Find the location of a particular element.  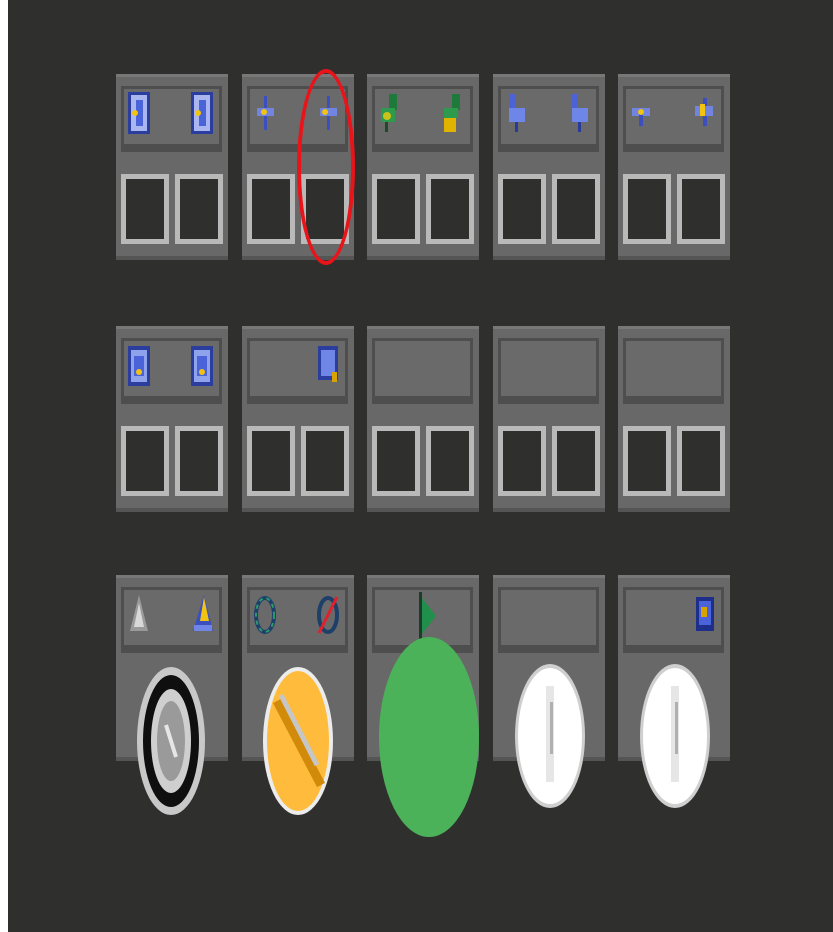

grey-cone-icon is located at coordinates (139, 614).